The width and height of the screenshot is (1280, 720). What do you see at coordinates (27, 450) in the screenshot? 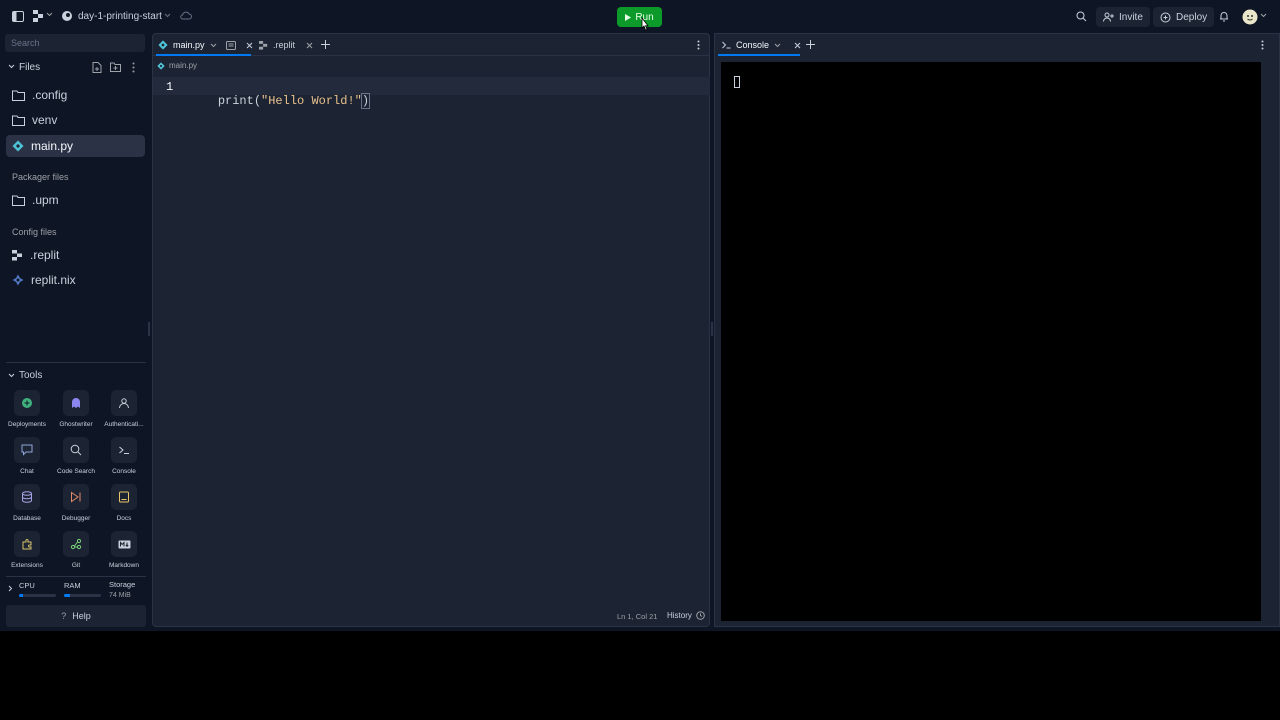
I see `chat-icon` at bounding box center [27, 450].